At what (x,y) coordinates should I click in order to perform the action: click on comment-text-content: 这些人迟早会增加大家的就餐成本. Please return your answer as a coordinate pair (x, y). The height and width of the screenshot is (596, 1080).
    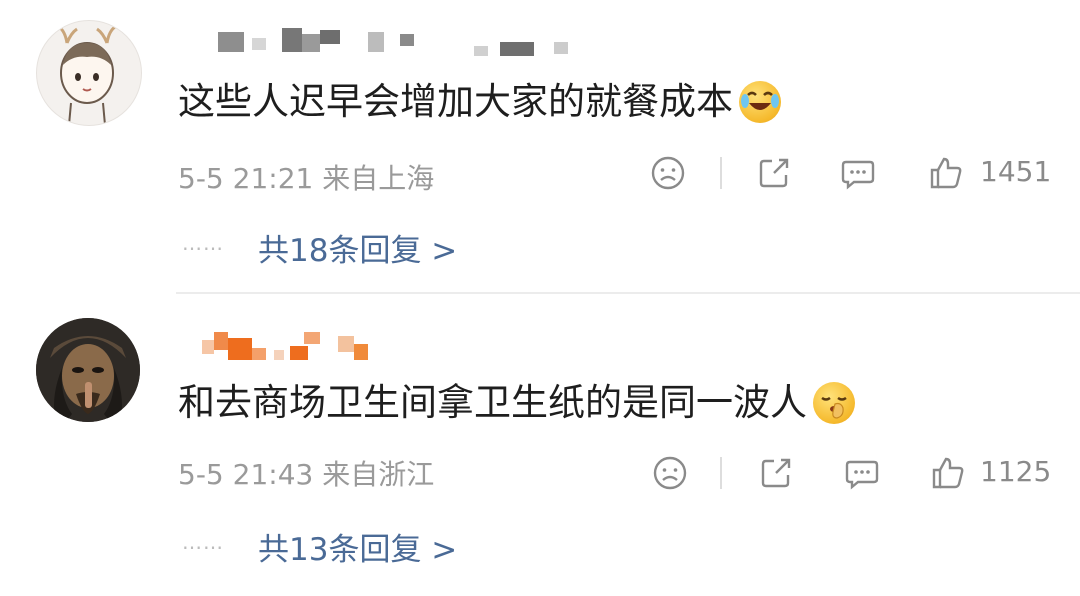
    Looking at the image, I should click on (455, 101).